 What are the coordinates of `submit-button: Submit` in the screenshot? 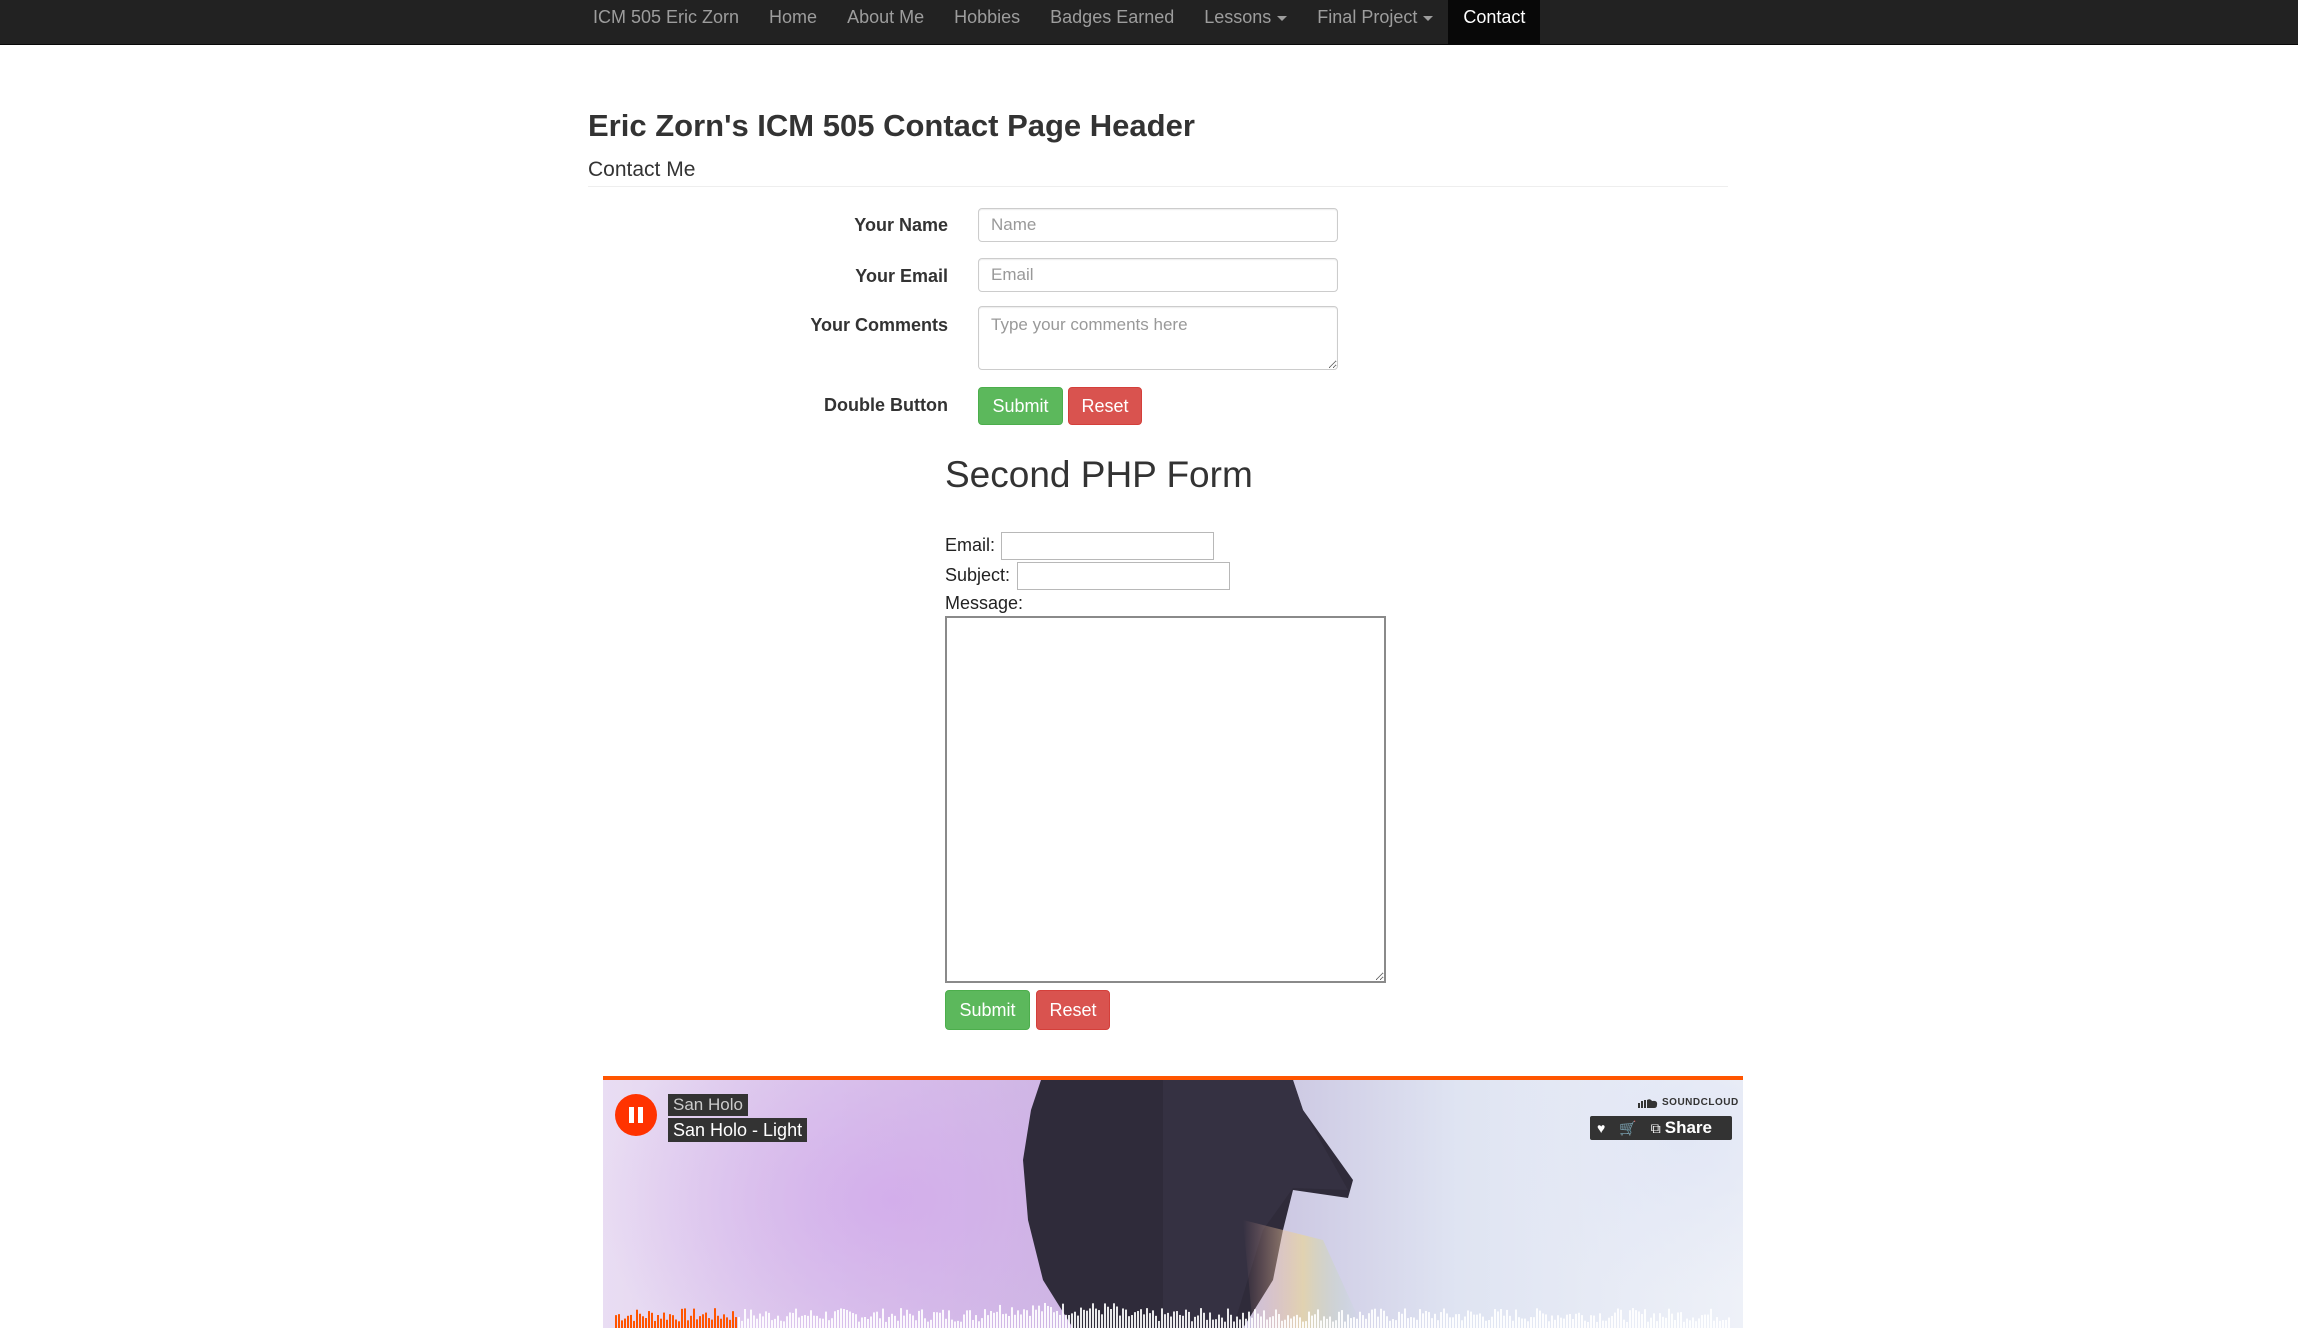 It's located at (1020, 406).